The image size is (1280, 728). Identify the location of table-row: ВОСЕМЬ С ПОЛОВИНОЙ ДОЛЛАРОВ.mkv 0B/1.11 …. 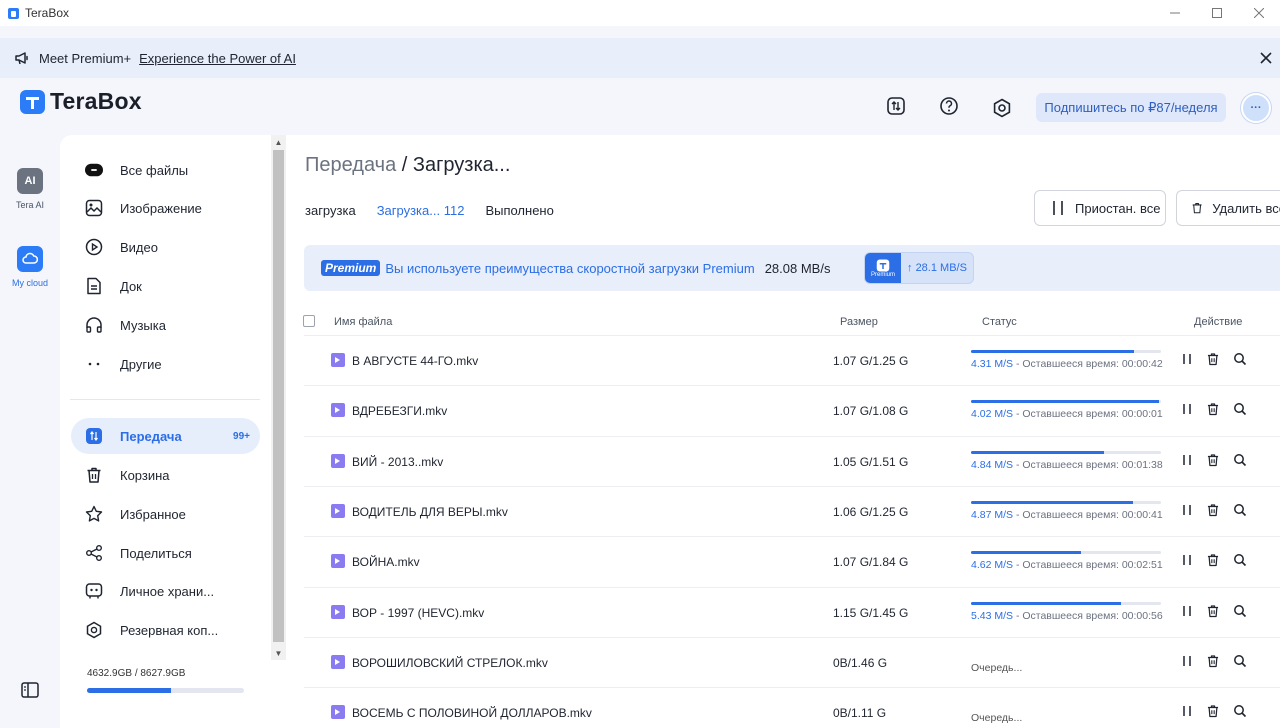
(792, 707).